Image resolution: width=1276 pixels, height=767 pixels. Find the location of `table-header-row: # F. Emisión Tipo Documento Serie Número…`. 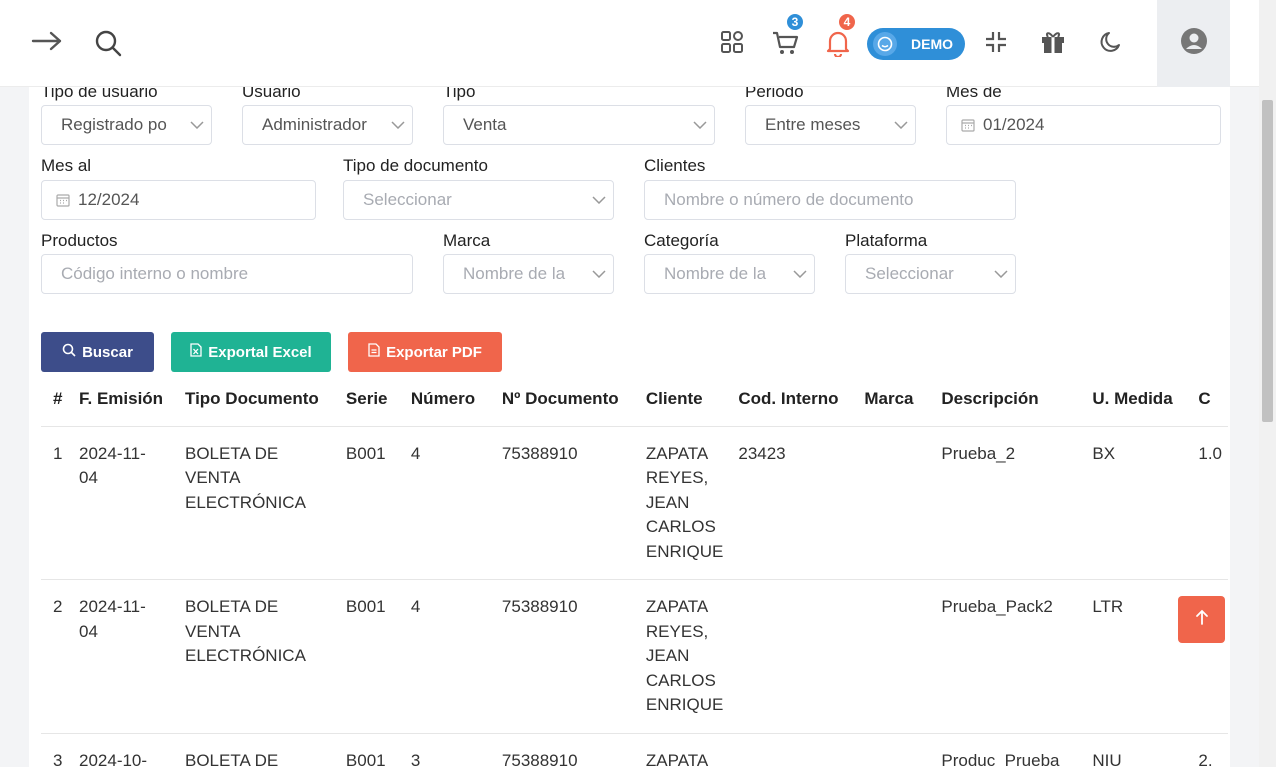

table-header-row: # F. Emisión Tipo Documento Serie Número… is located at coordinates (635, 399).